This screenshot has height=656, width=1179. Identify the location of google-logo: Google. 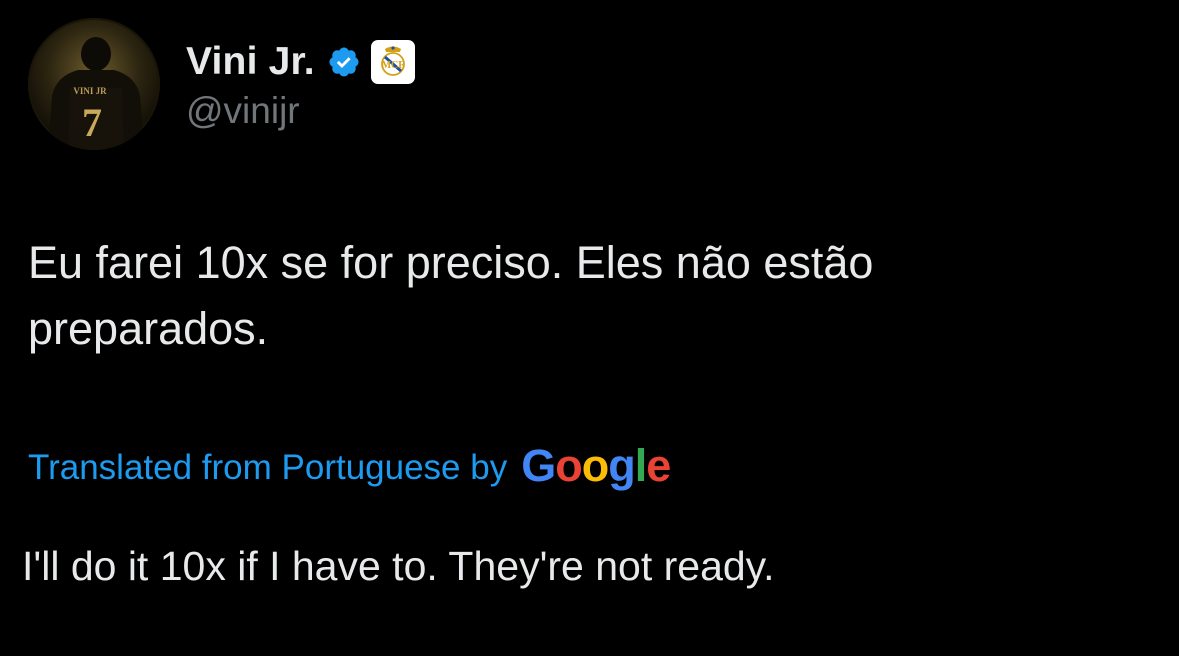
(596, 466).